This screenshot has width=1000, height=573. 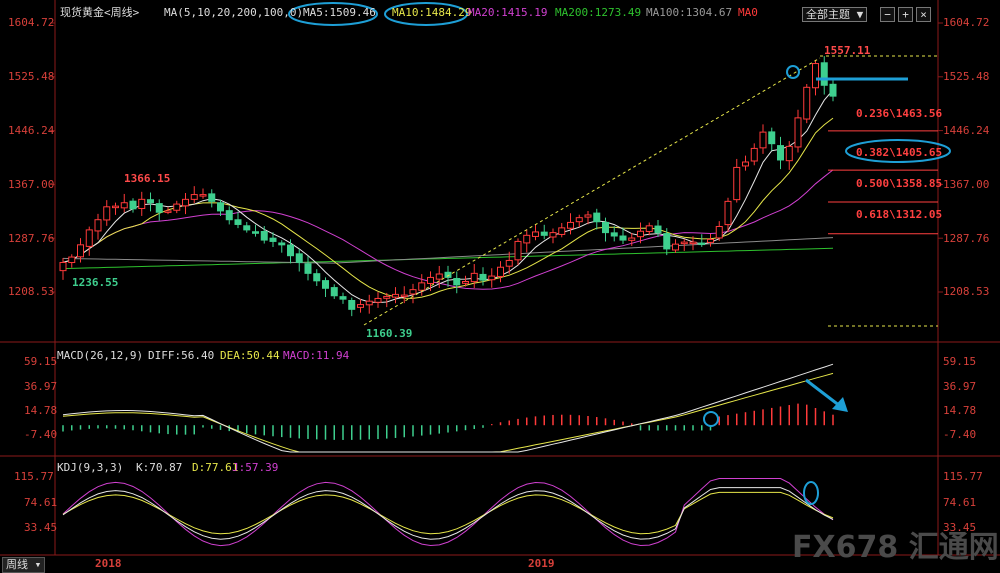 I want to click on ma100-line, so click(x=448, y=250).